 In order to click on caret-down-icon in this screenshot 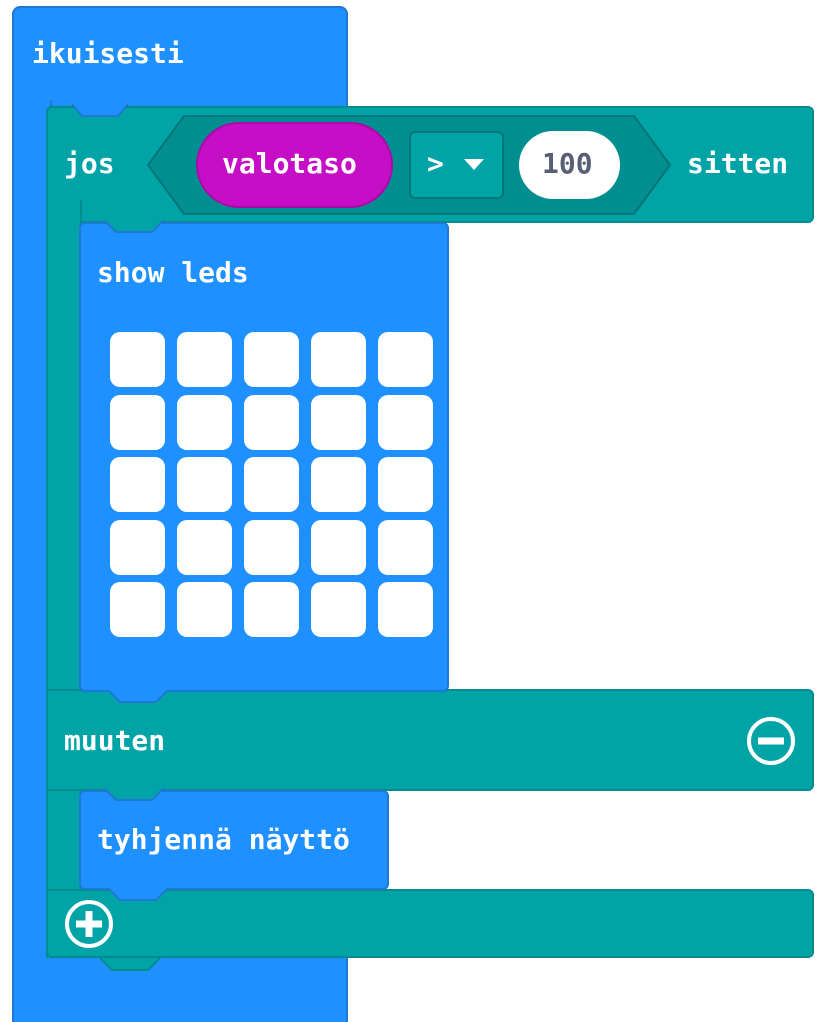, I will do `click(474, 164)`.